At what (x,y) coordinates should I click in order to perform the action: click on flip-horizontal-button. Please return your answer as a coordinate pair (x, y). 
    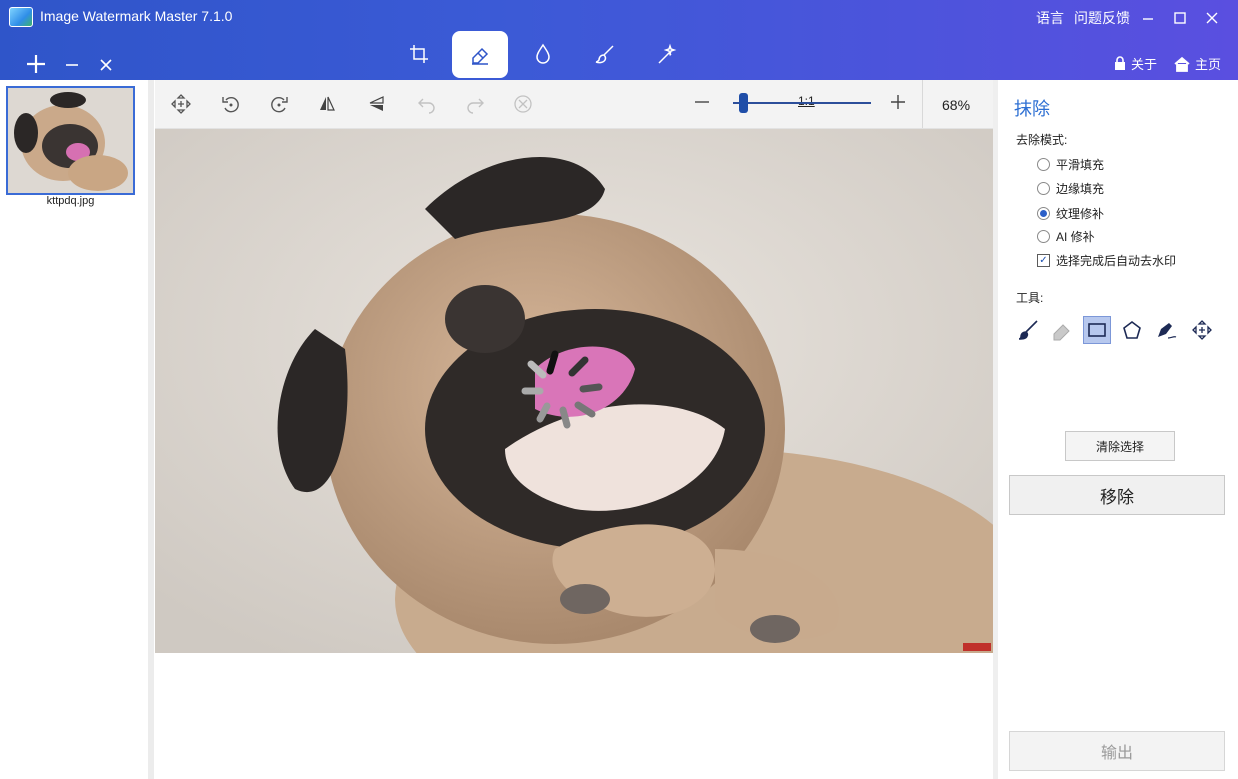
    Looking at the image, I should click on (327, 104).